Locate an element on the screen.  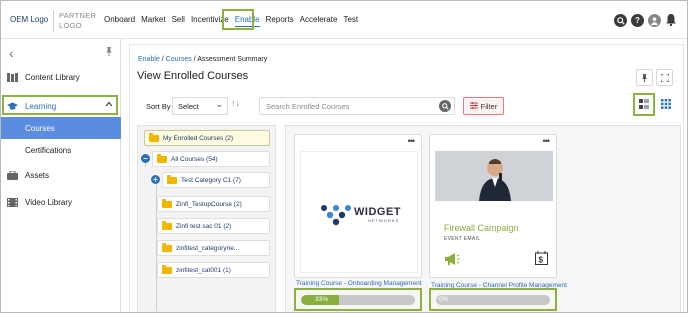
breadcrumb-assessment-summary: Assessment Summary is located at coordinates (232, 59).